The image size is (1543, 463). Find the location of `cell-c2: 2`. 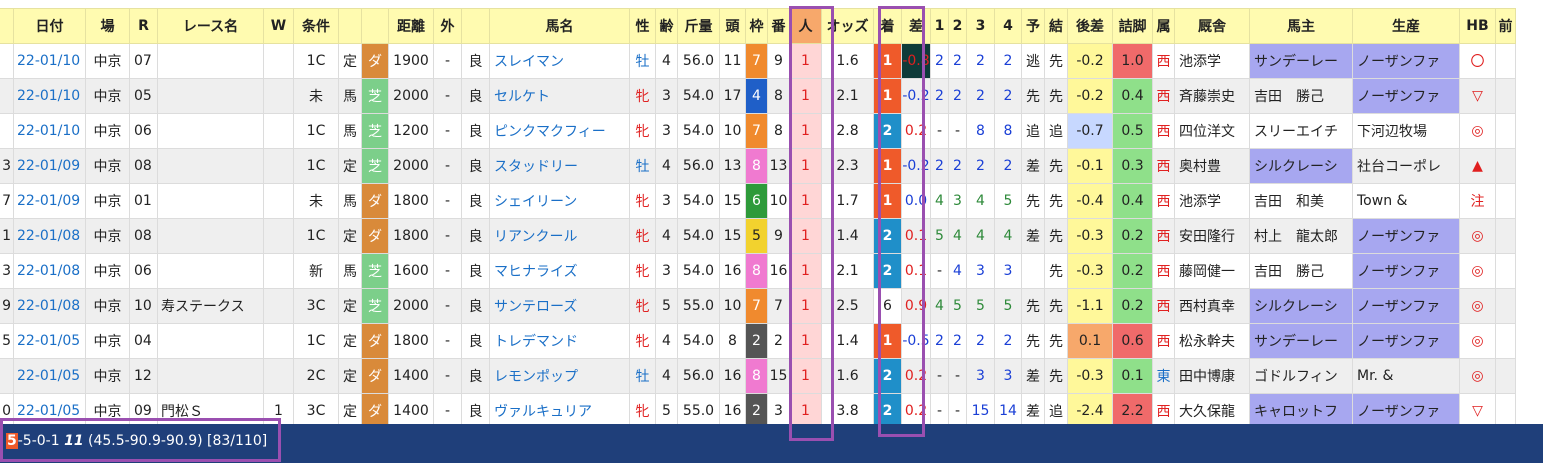

cell-c2: 2 is located at coordinates (957, 166).